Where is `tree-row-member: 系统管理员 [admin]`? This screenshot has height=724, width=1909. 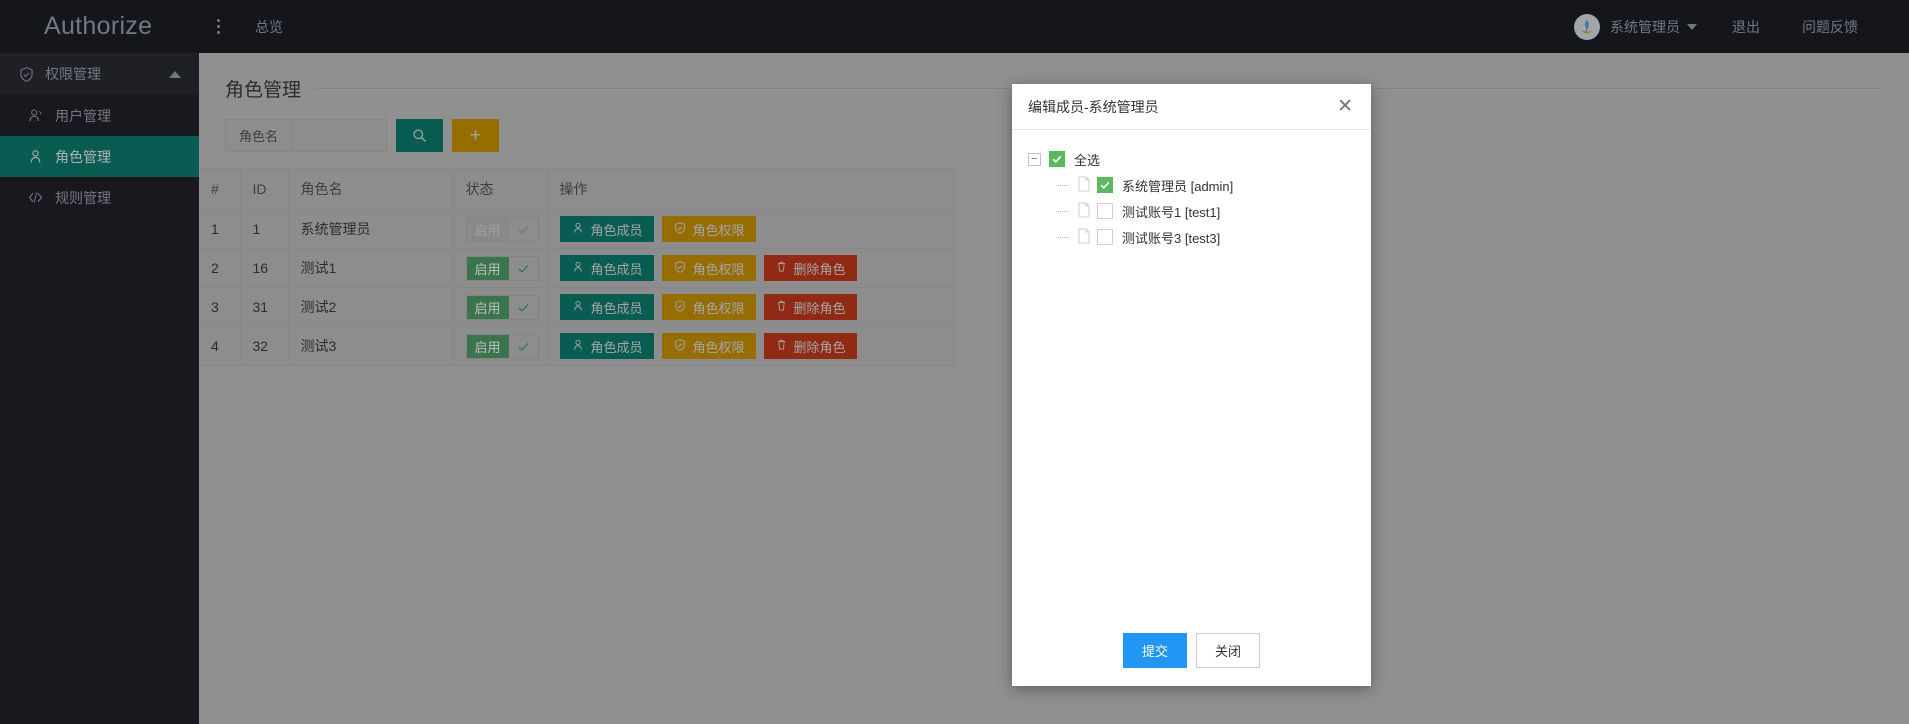
tree-row-member: 系统管理员 [admin] is located at coordinates (1191, 185).